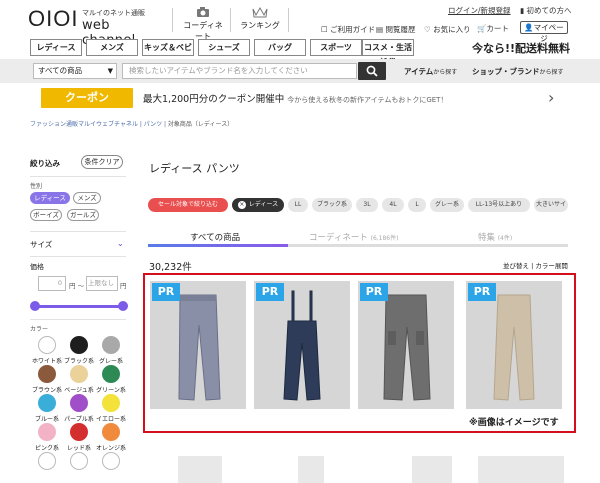 The image size is (600, 483). I want to click on cart-label: カート, so click(497, 28).